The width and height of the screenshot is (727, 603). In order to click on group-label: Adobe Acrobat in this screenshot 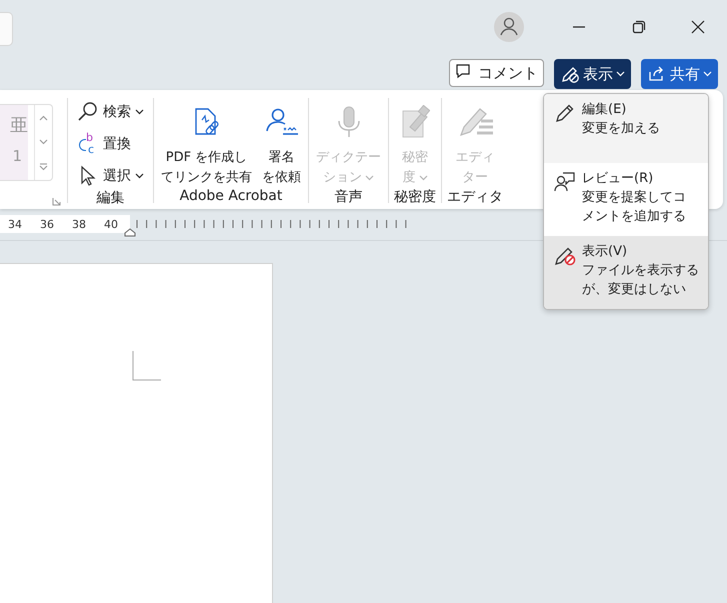, I will do `click(231, 197)`.